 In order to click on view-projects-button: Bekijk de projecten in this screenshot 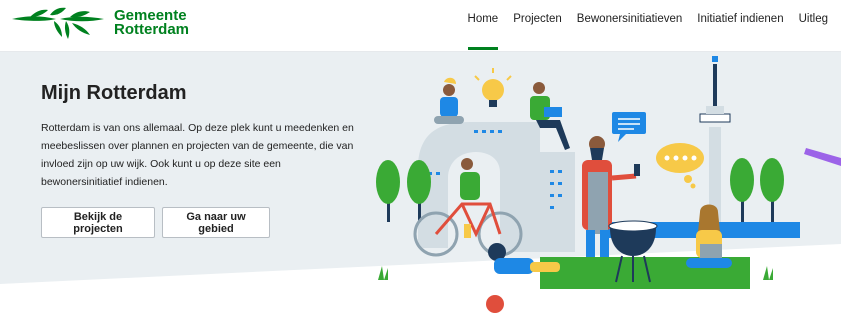, I will do `click(98, 222)`.